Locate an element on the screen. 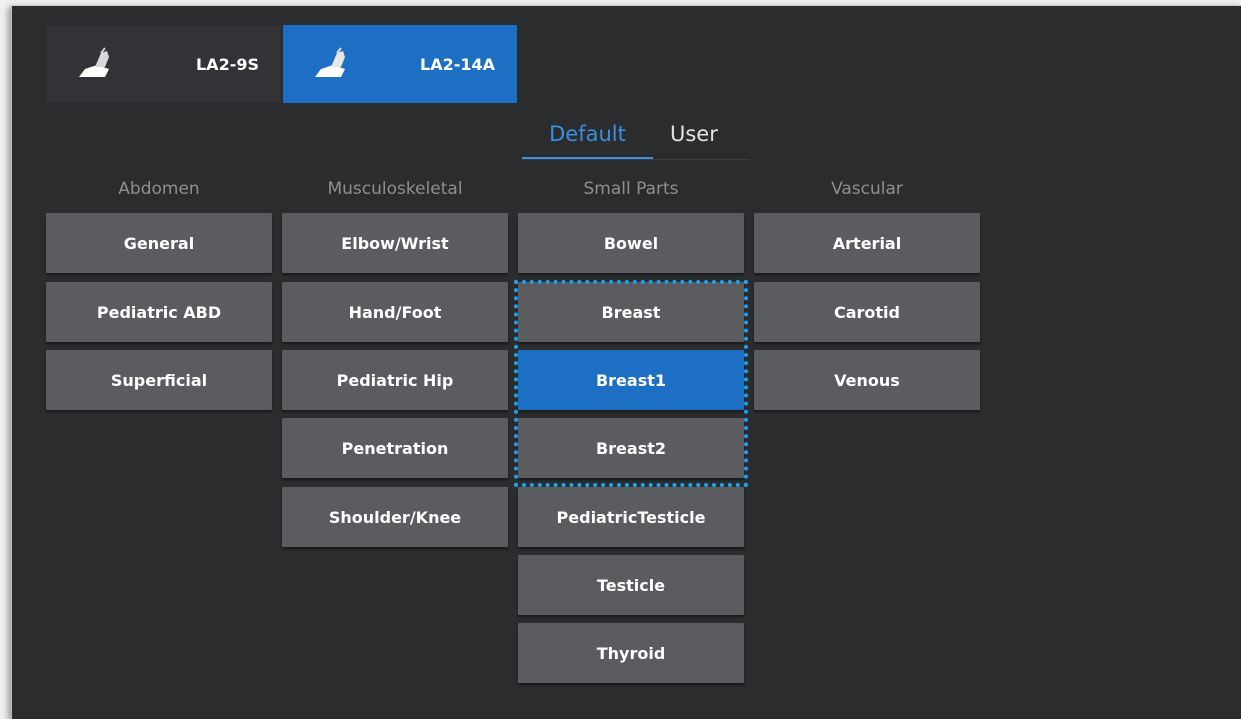 The height and width of the screenshot is (719, 1241). preset-button-carotid: Carotid is located at coordinates (867, 312).